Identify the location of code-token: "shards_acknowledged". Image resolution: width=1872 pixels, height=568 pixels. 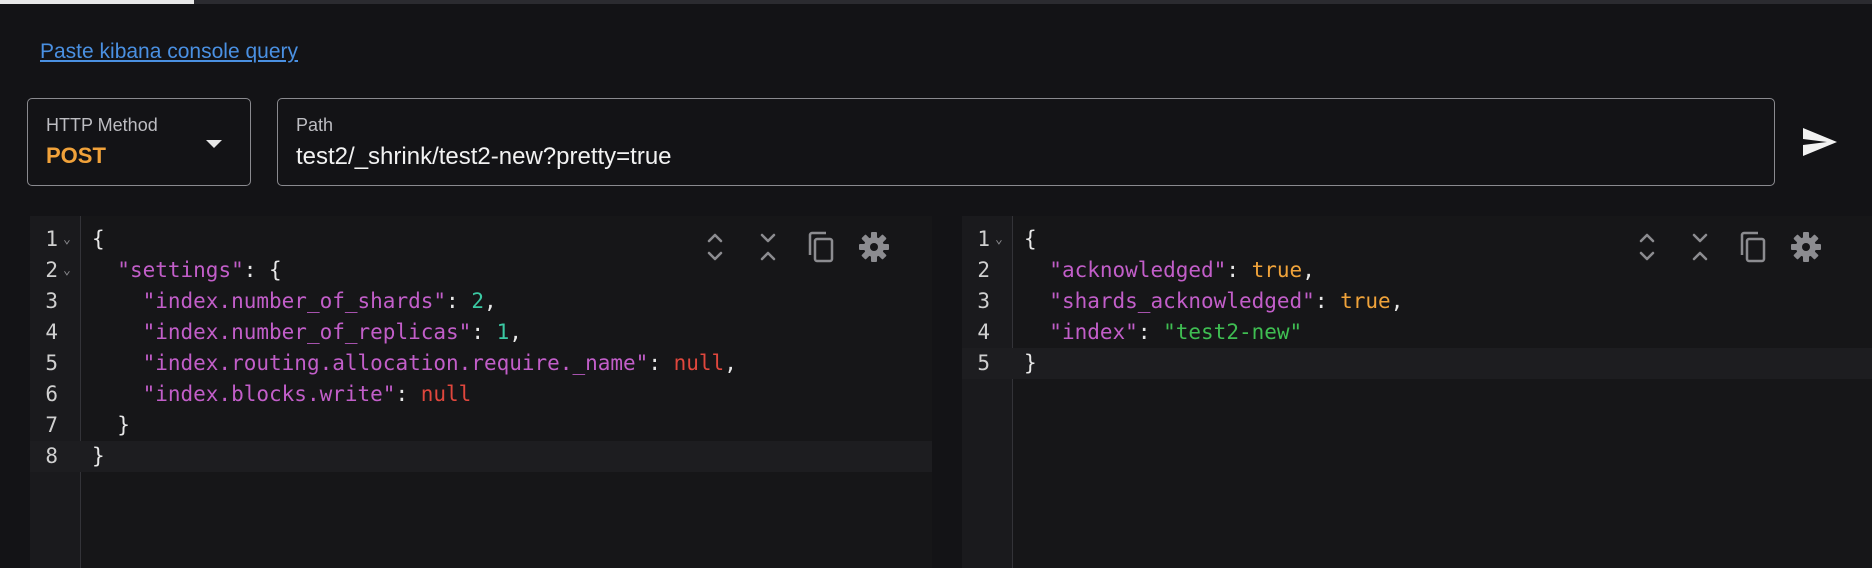
(1182, 301).